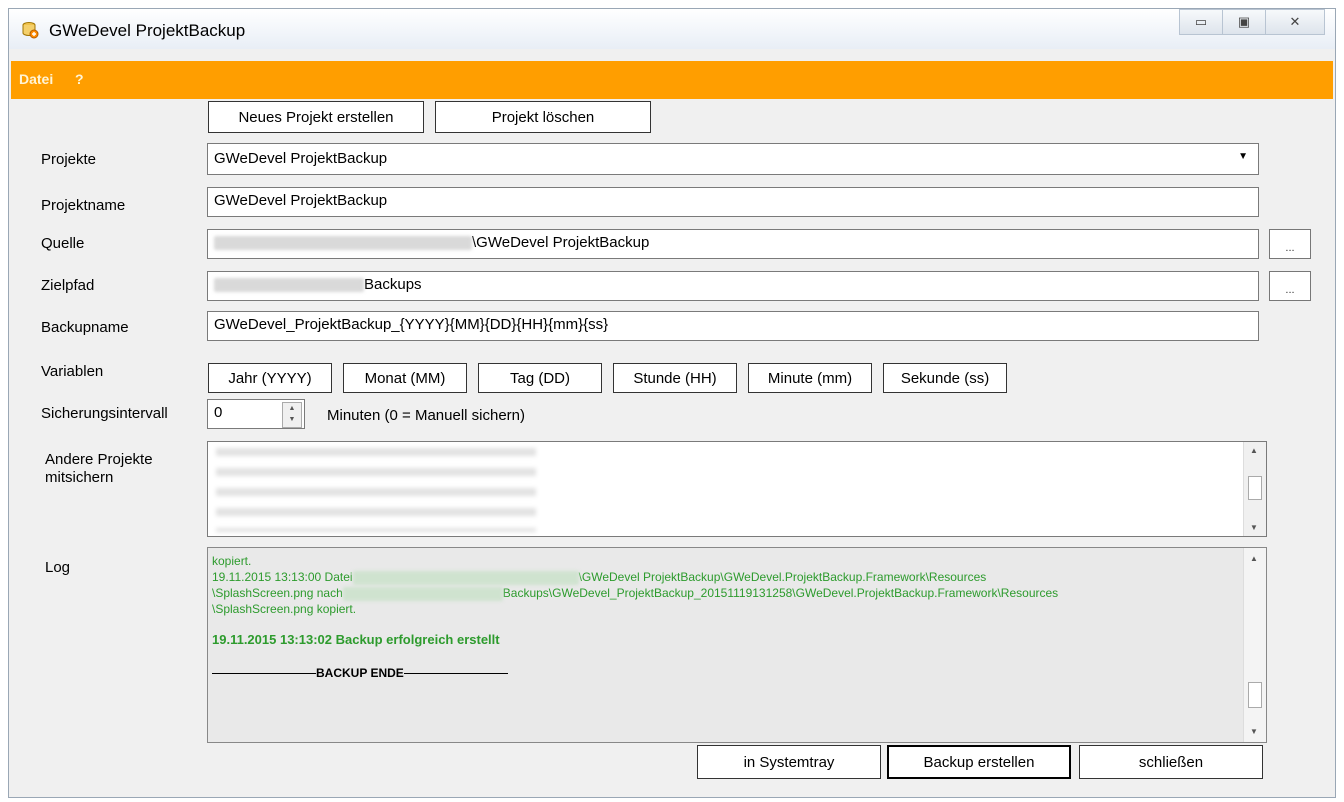  What do you see at coordinates (672, 29) in the screenshot?
I see `title-bar: GWeDevel ProjektBackup ▭ ▣ ✕` at bounding box center [672, 29].